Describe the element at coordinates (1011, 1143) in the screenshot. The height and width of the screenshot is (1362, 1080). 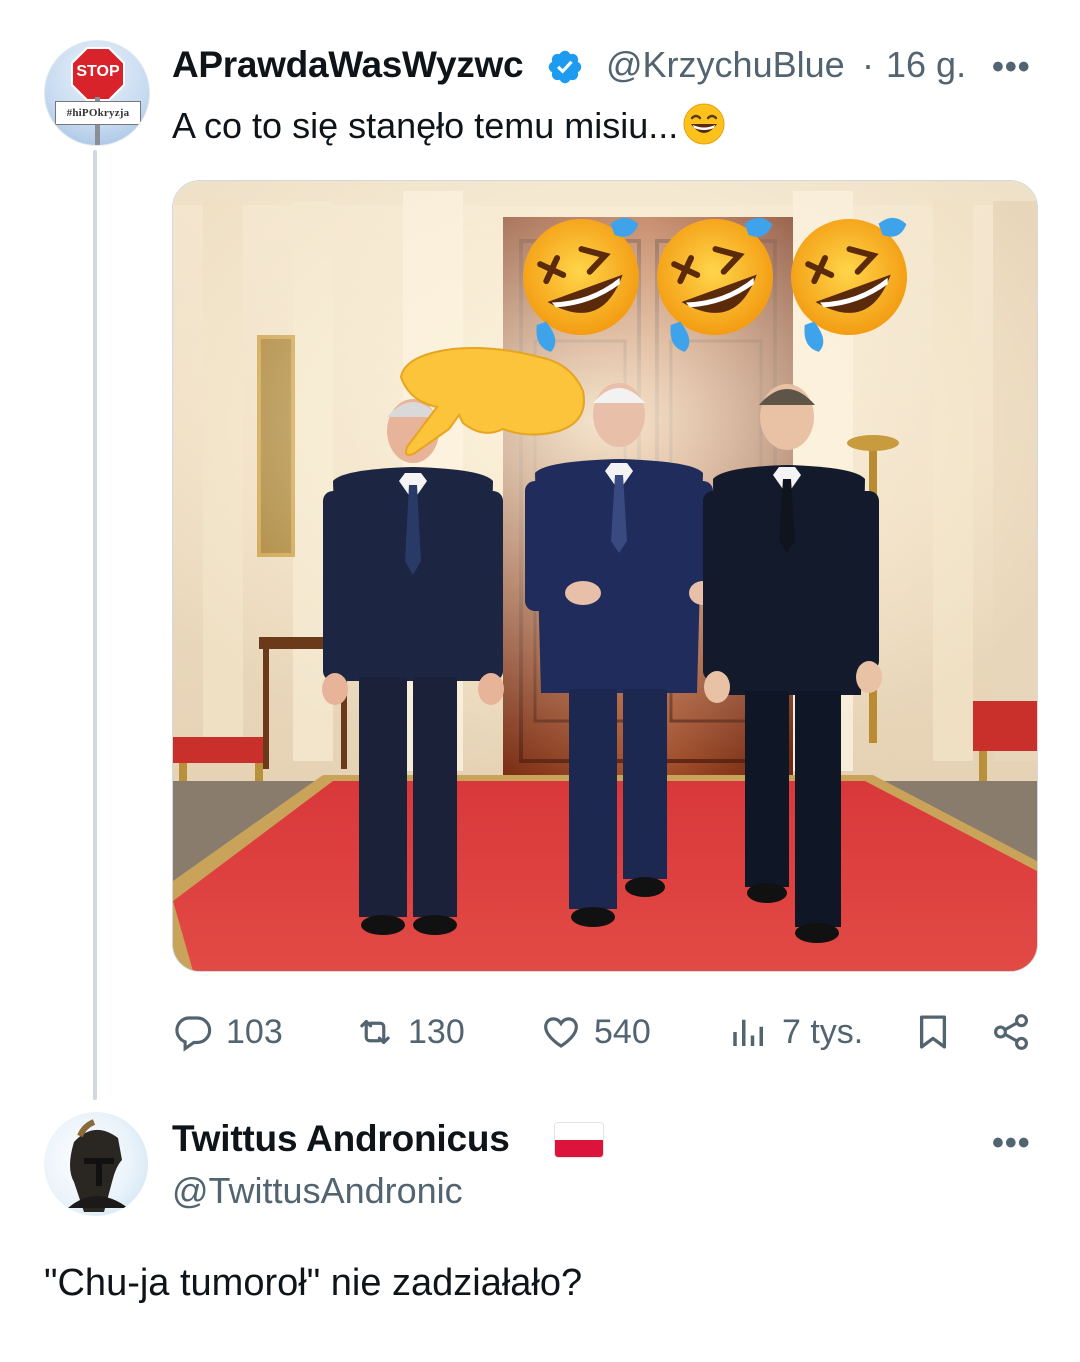
I see `reply-more-options-icon: •••` at that location.